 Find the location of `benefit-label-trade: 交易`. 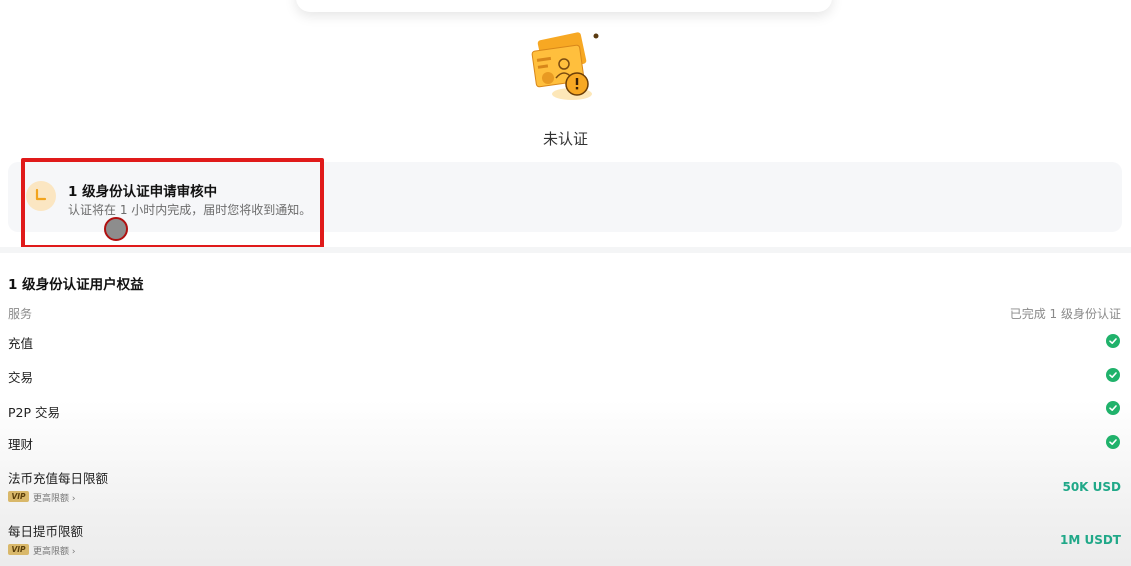

benefit-label-trade: 交易 is located at coordinates (21, 377).